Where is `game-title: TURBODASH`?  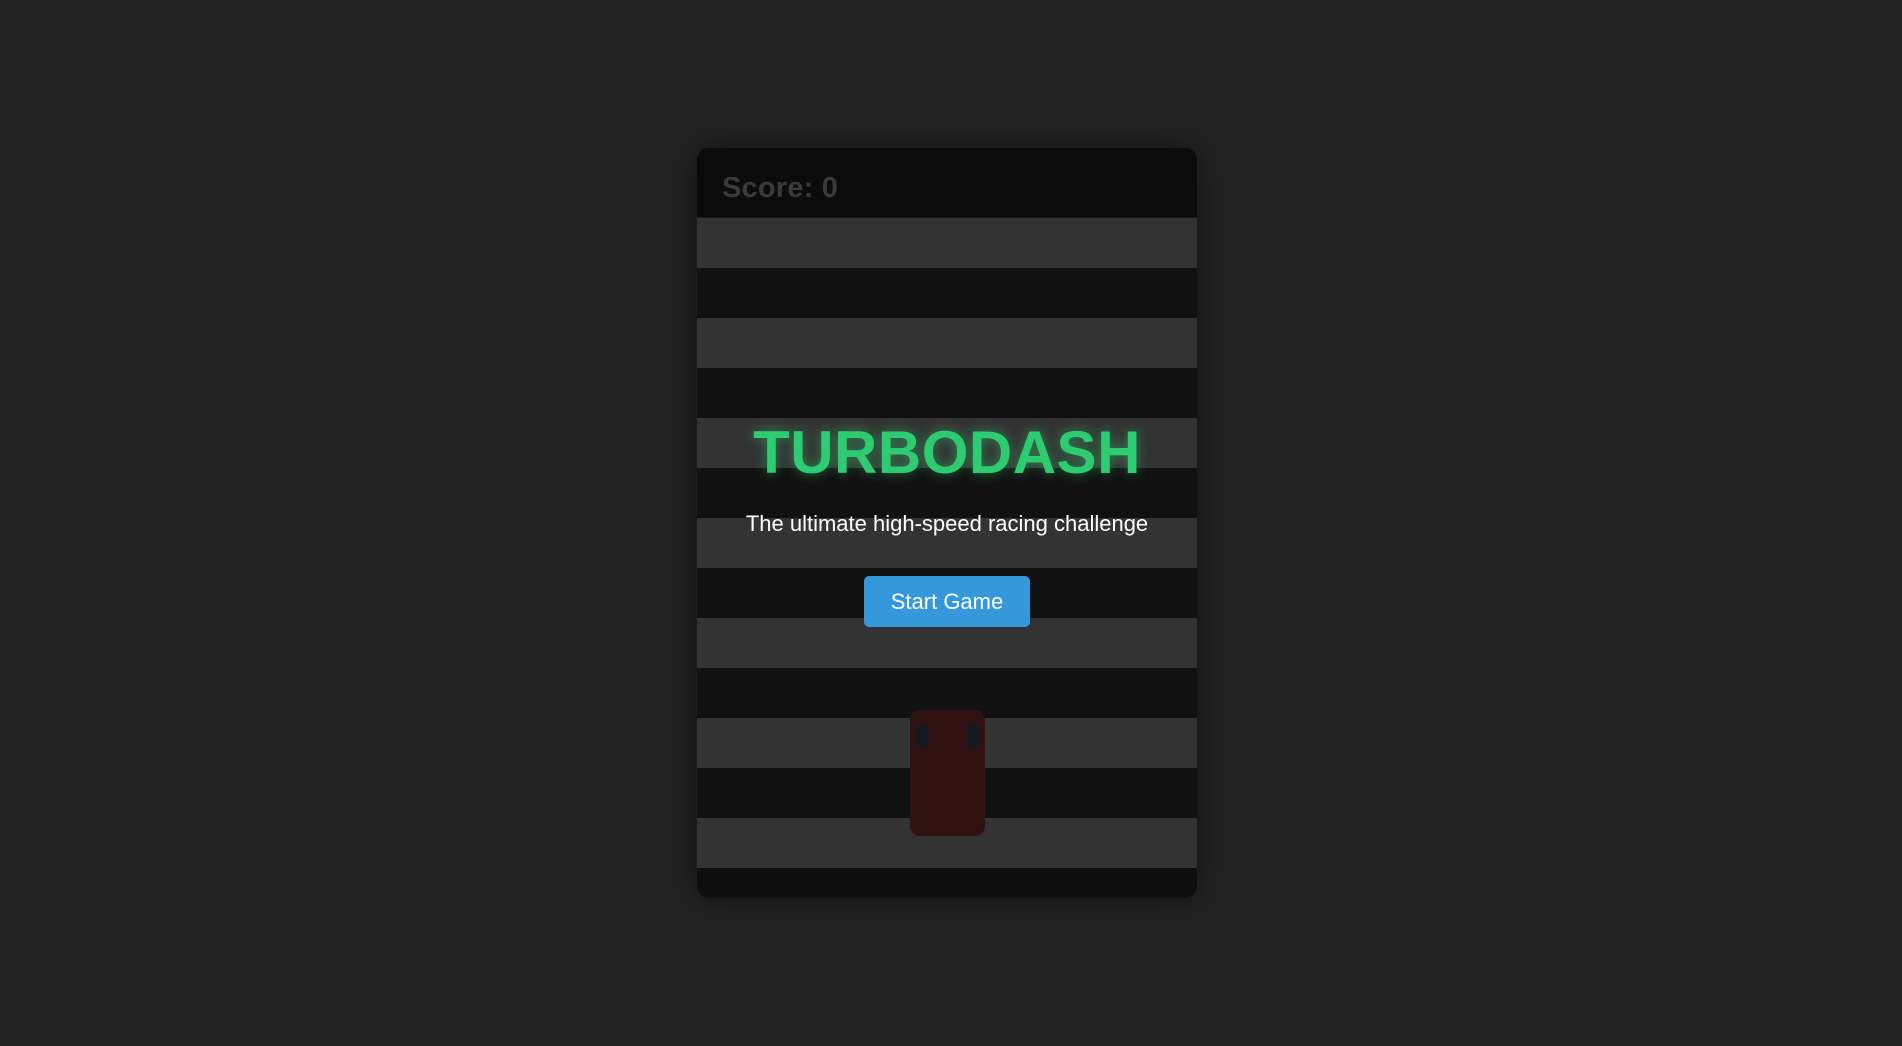
game-title: TURBODASH is located at coordinates (947, 452).